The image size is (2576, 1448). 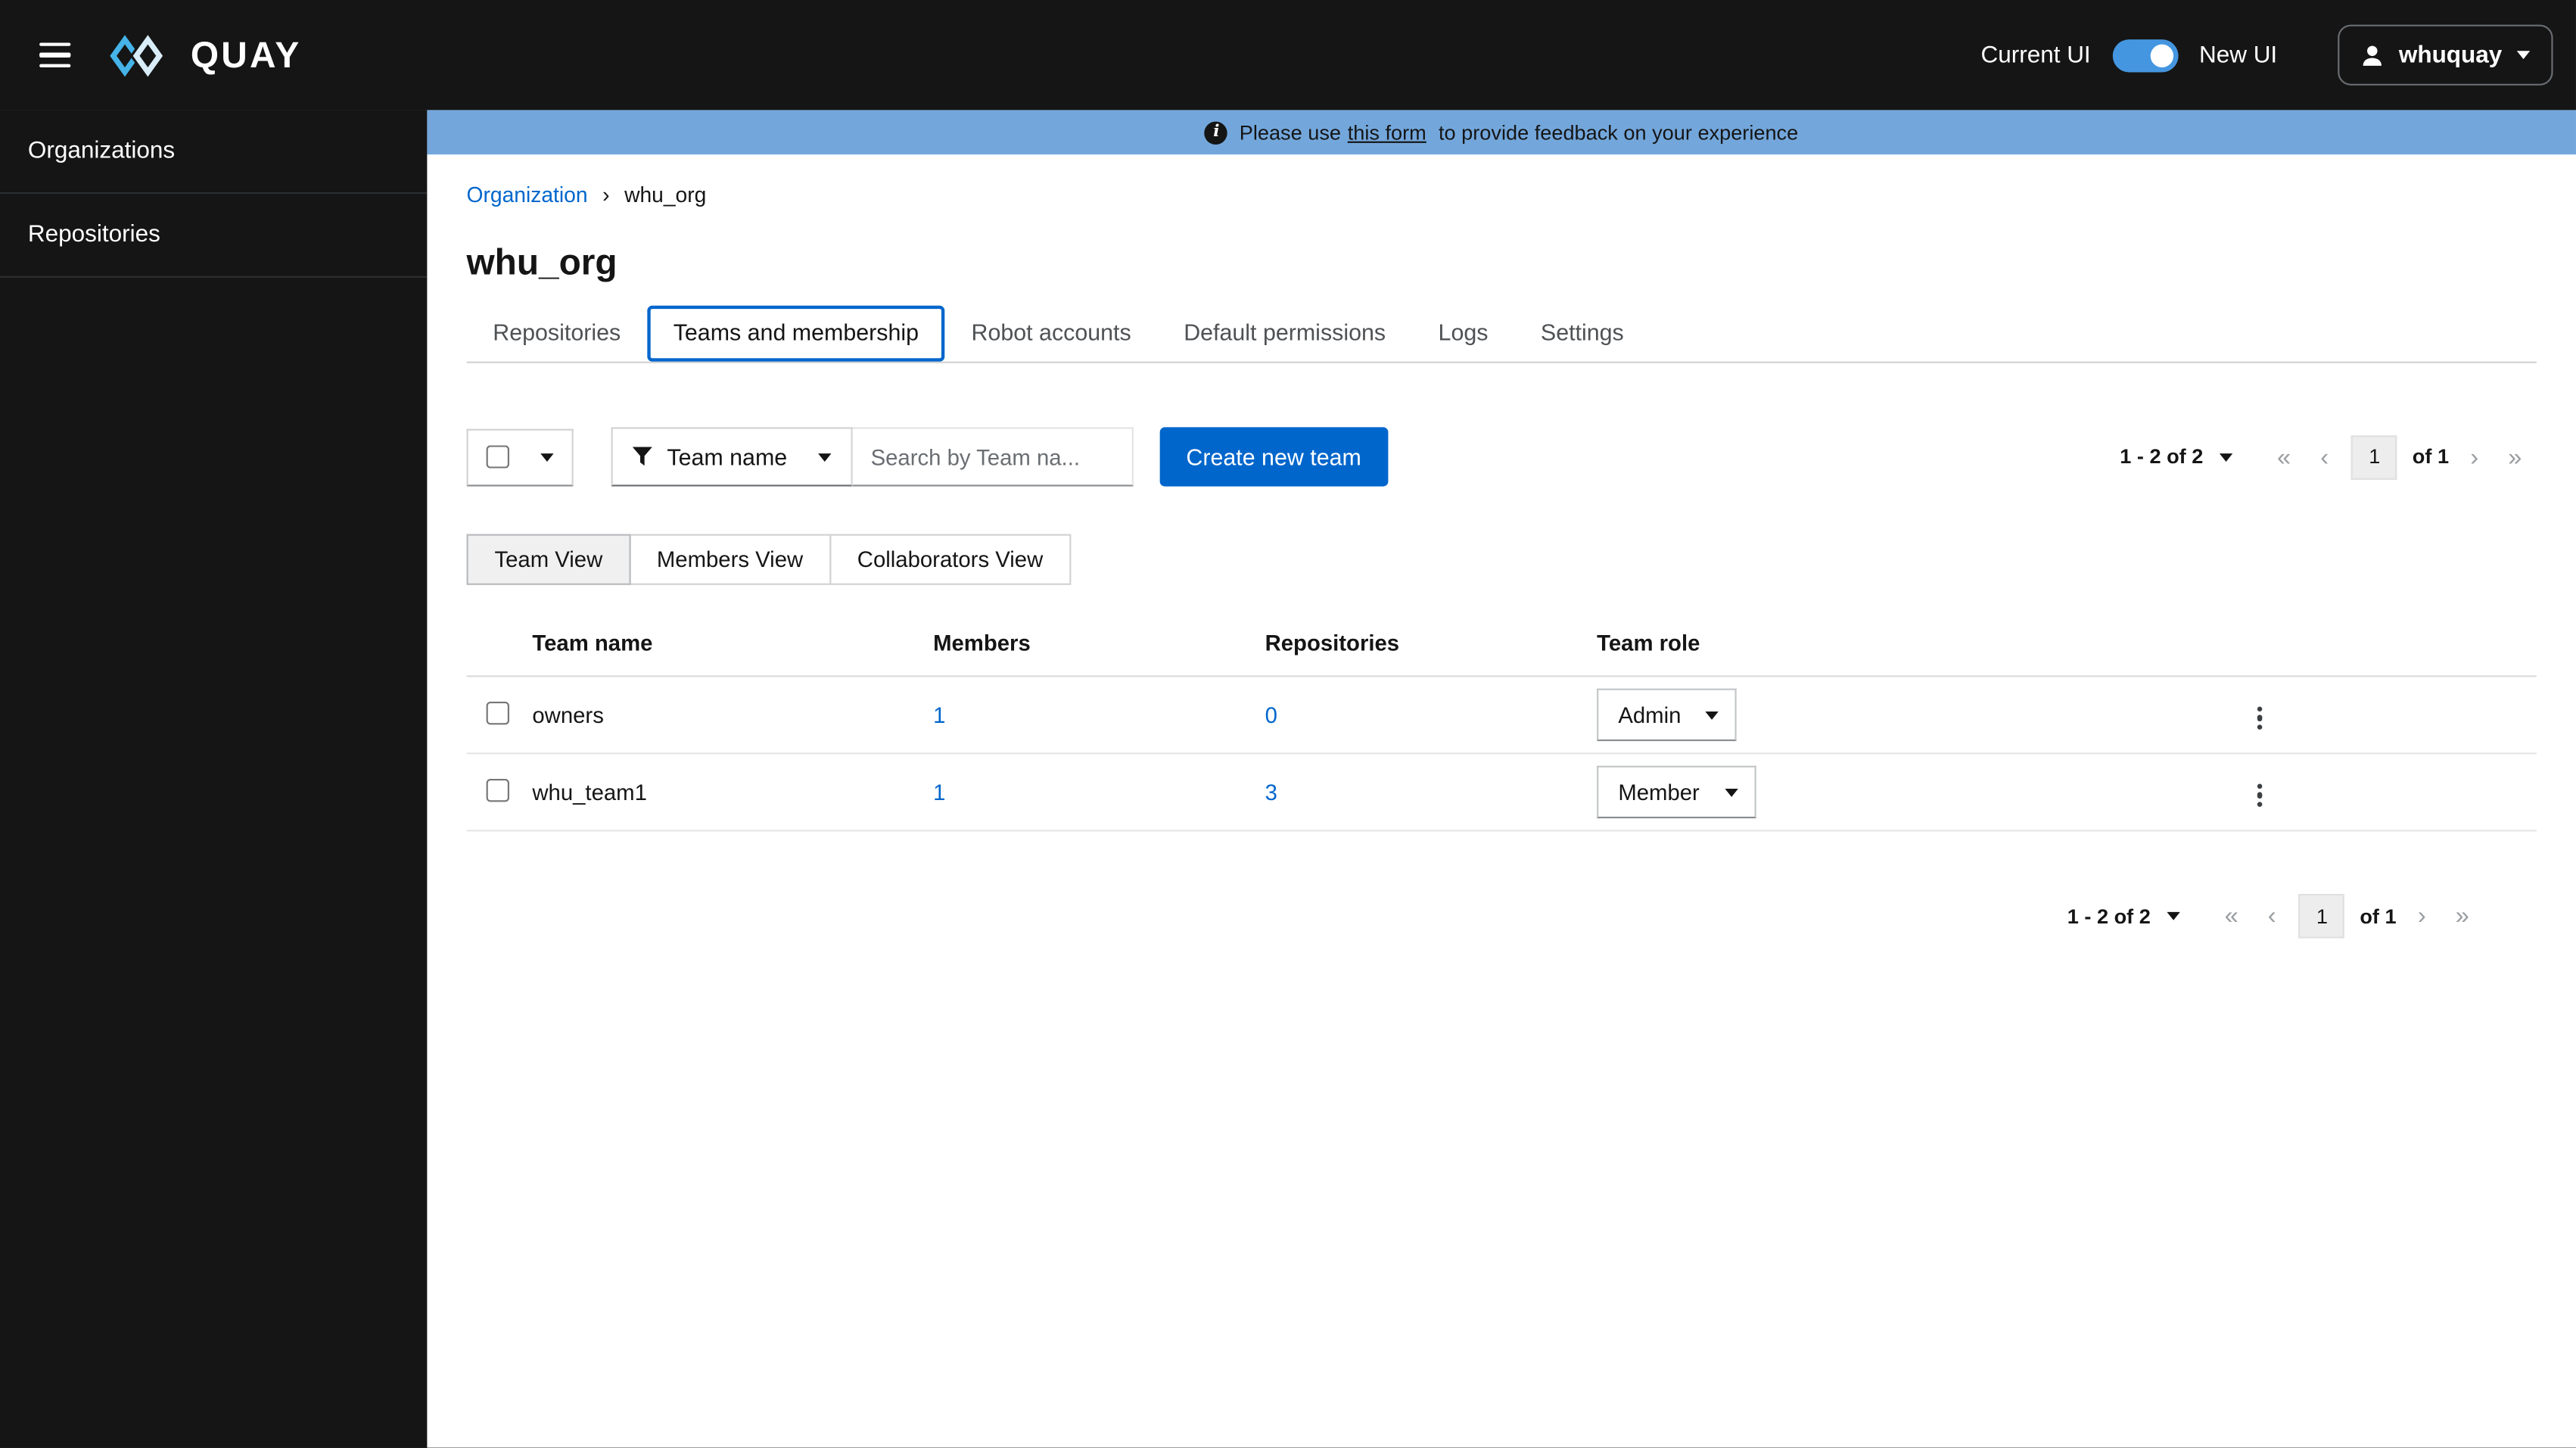 What do you see at coordinates (1659, 793) in the screenshot?
I see `team-role-value: Member` at bounding box center [1659, 793].